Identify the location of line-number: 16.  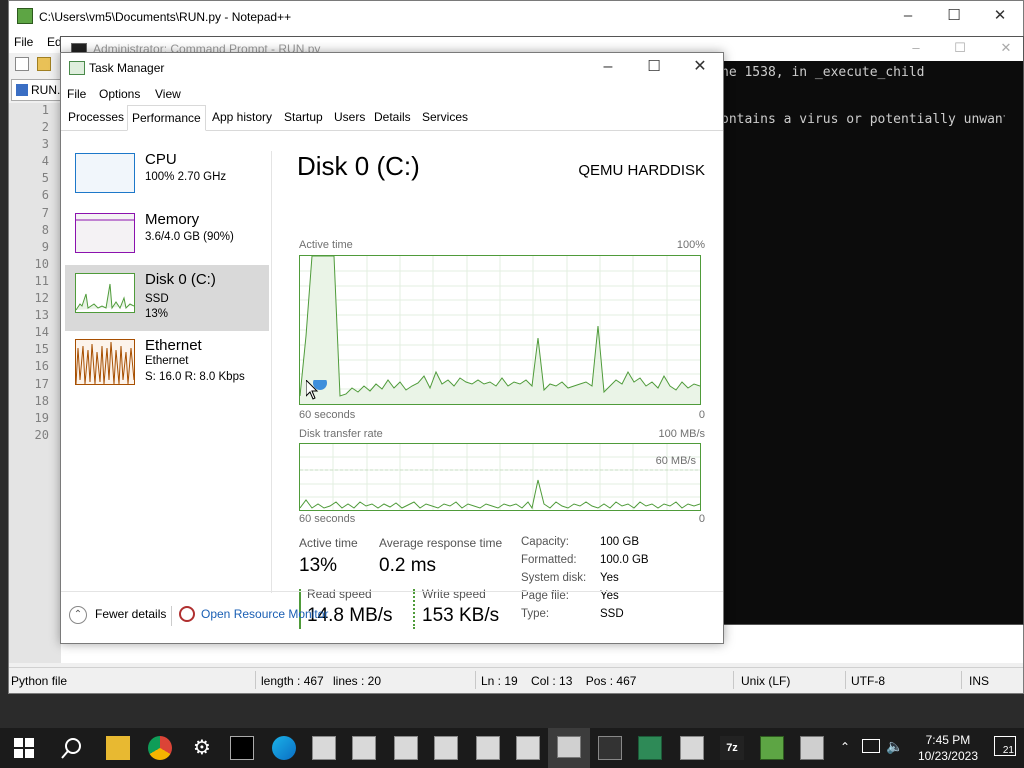
(41, 366).